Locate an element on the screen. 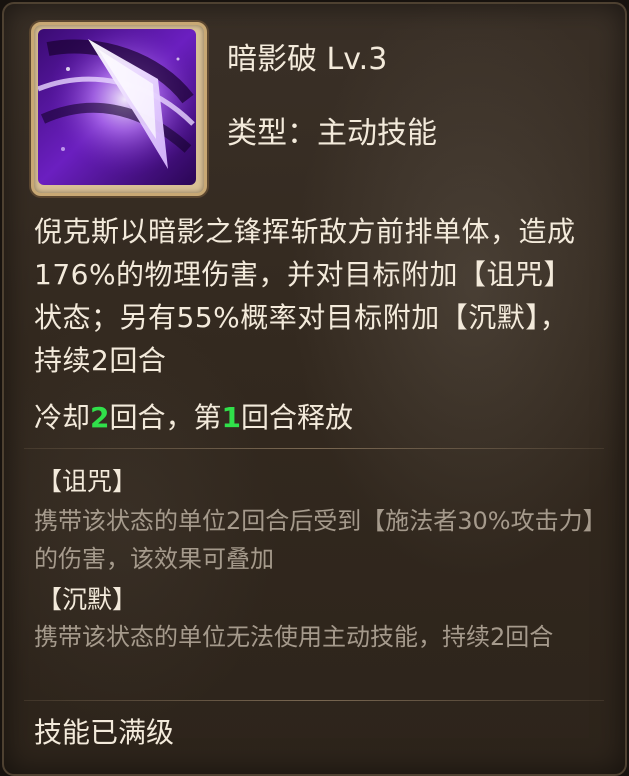  skill-icon-frame is located at coordinates (119, 109).